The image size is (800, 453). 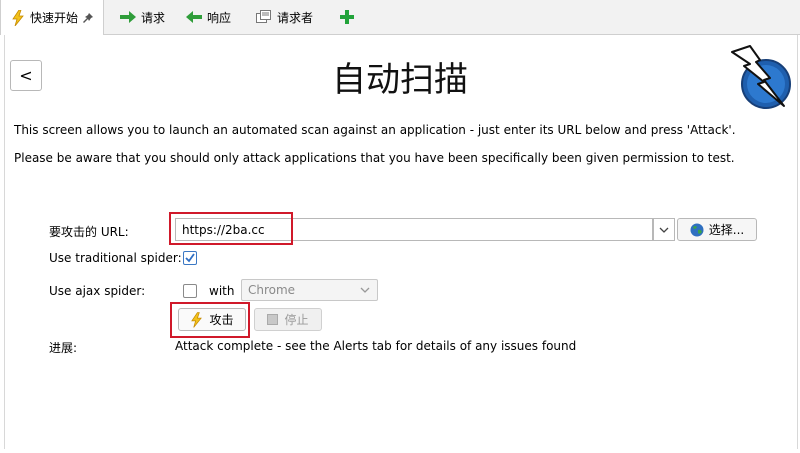 What do you see at coordinates (296, 320) in the screenshot?
I see `stop-button-label: 停止` at bounding box center [296, 320].